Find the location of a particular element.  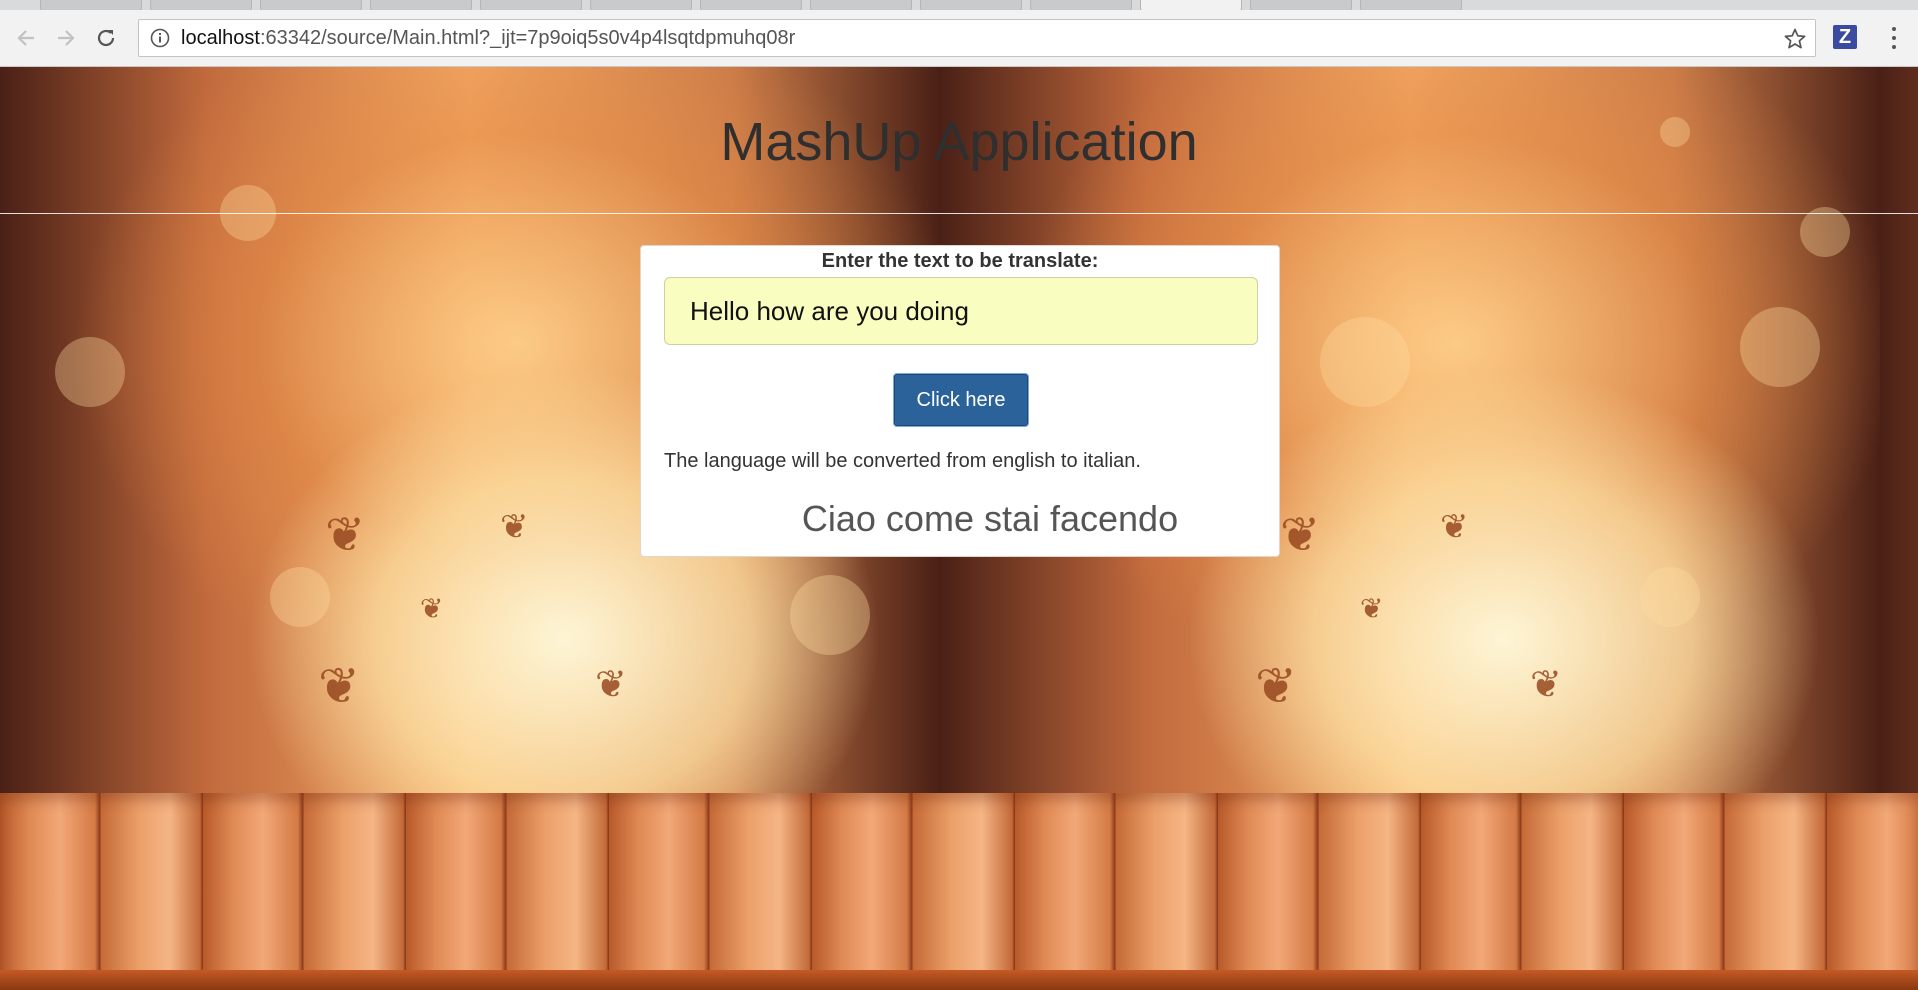

url-host: localhost is located at coordinates (220, 37).